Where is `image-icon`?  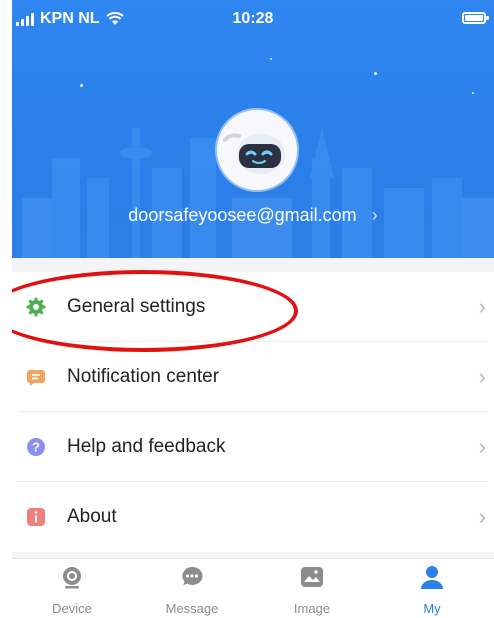 image-icon is located at coordinates (312, 577).